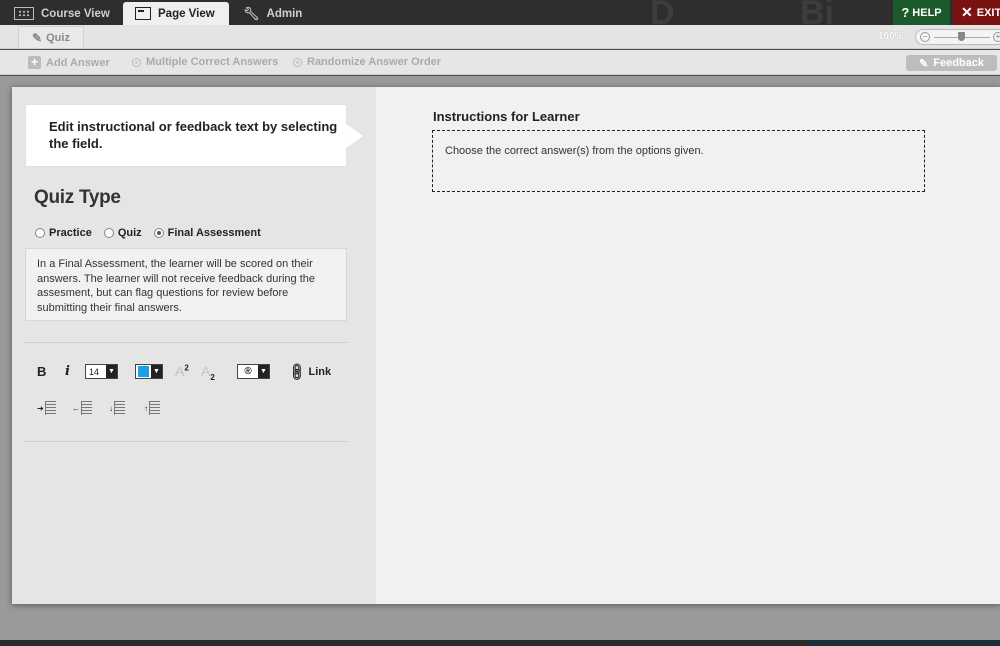 The width and height of the screenshot is (1000, 646). What do you see at coordinates (186, 368) in the screenshot?
I see `superscript-mark: 2` at bounding box center [186, 368].